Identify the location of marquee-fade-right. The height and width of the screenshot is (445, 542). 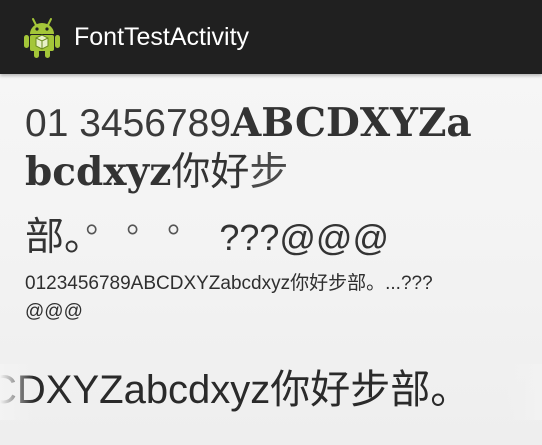
(524, 392).